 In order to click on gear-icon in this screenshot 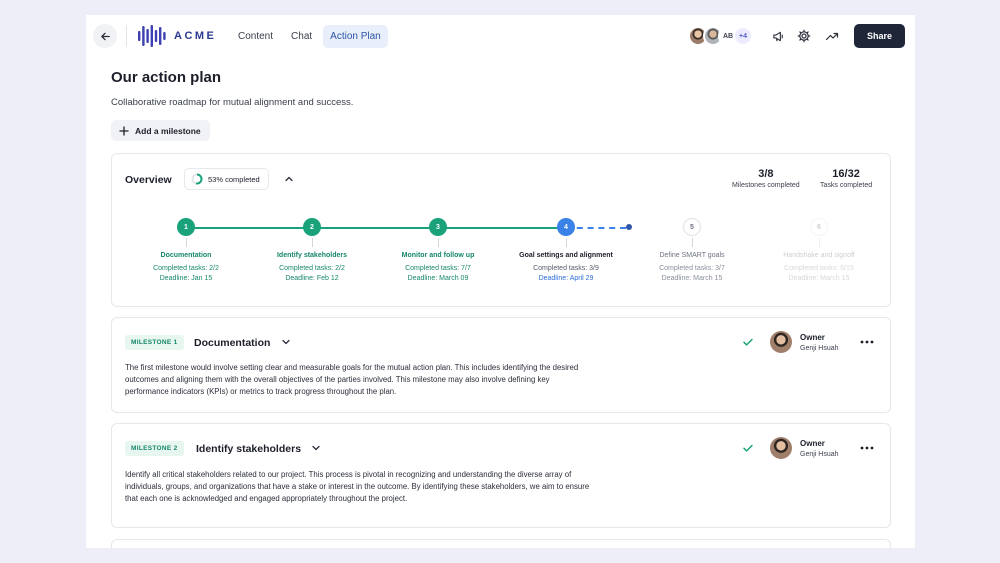, I will do `click(804, 36)`.